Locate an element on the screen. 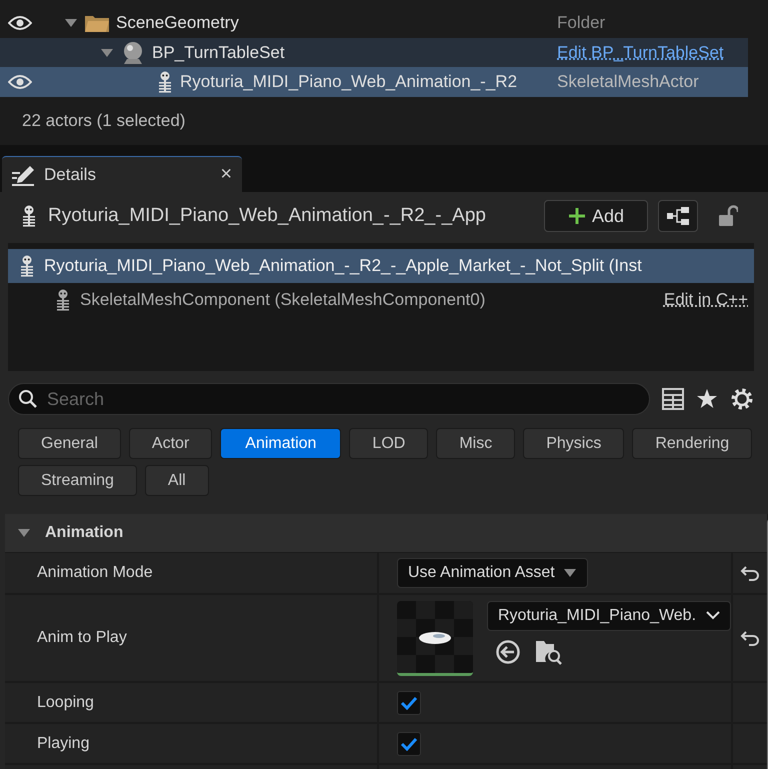 The height and width of the screenshot is (769, 768). outliner-row: SceneGeometry Folder is located at coordinates (374, 23).